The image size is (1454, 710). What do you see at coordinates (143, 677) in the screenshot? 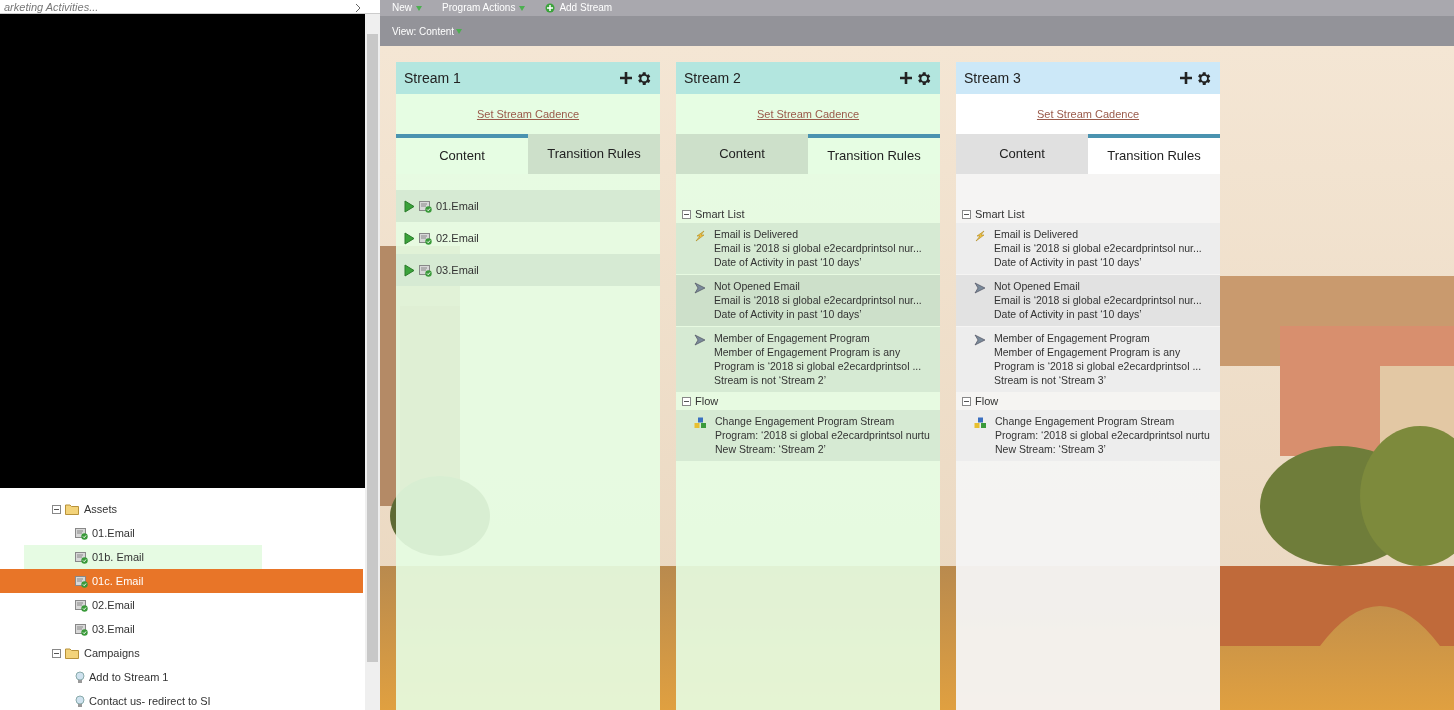
I see `tree-item: Add to Stream 1` at bounding box center [143, 677].